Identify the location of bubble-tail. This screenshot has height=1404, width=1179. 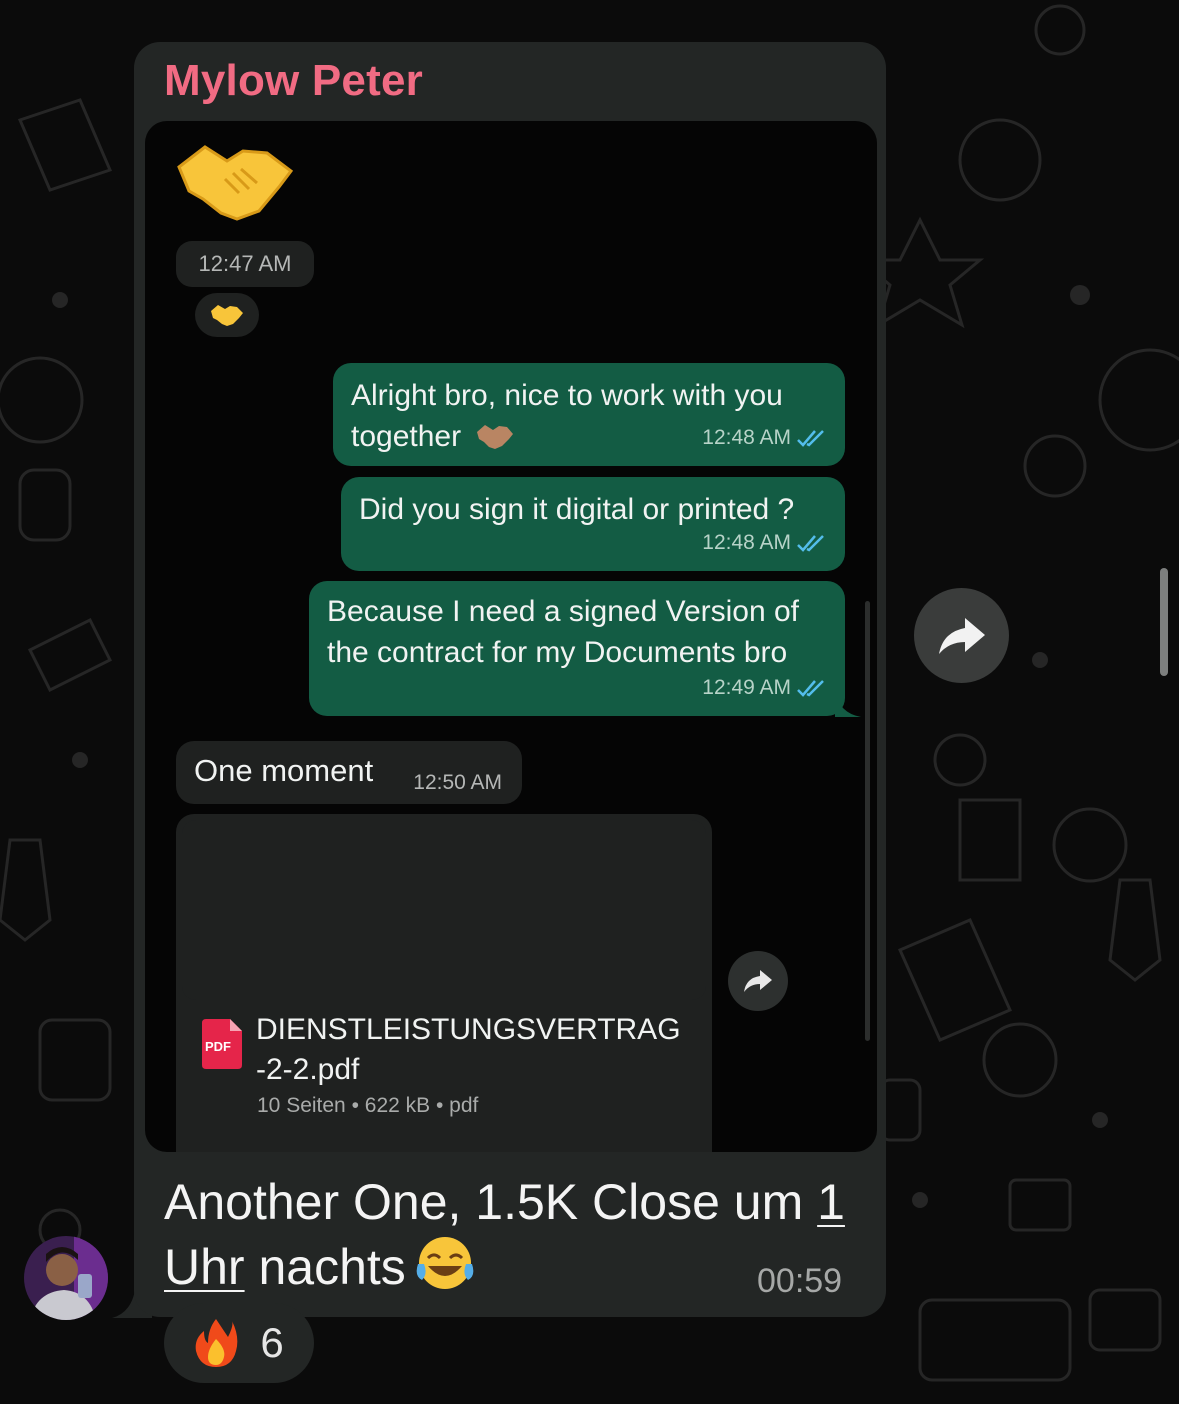
(848, 704).